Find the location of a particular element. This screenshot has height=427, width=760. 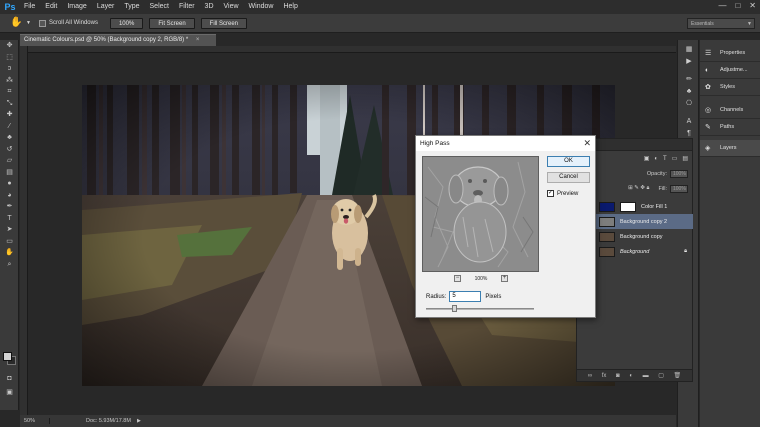

layer-row: Color Fill 1 is located at coordinates (643, 206).